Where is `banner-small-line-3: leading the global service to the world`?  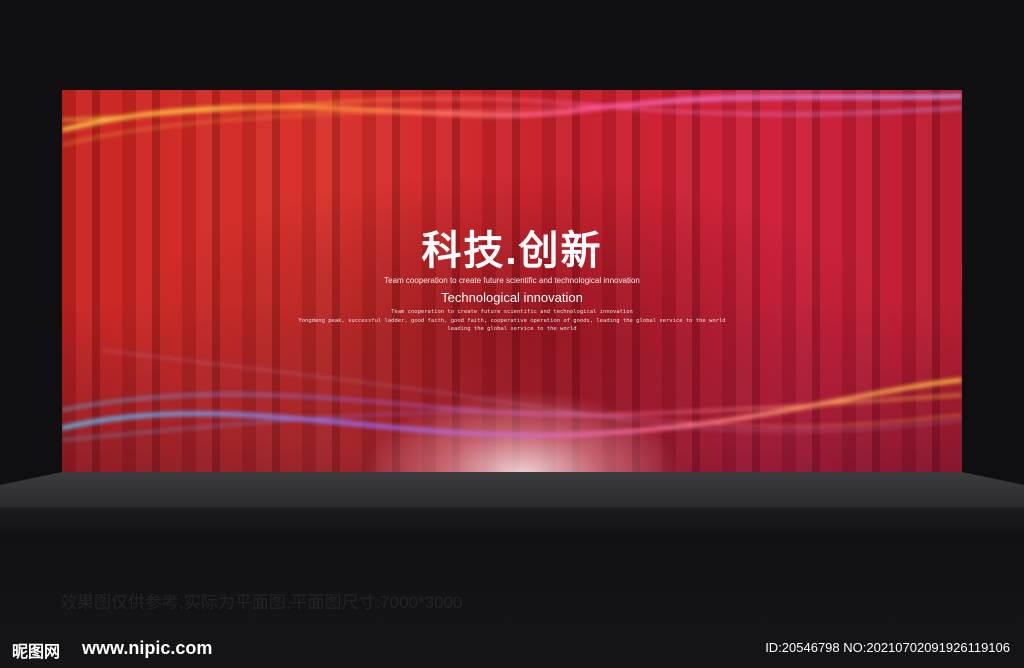
banner-small-line-3: leading the global service to the world is located at coordinates (512, 329).